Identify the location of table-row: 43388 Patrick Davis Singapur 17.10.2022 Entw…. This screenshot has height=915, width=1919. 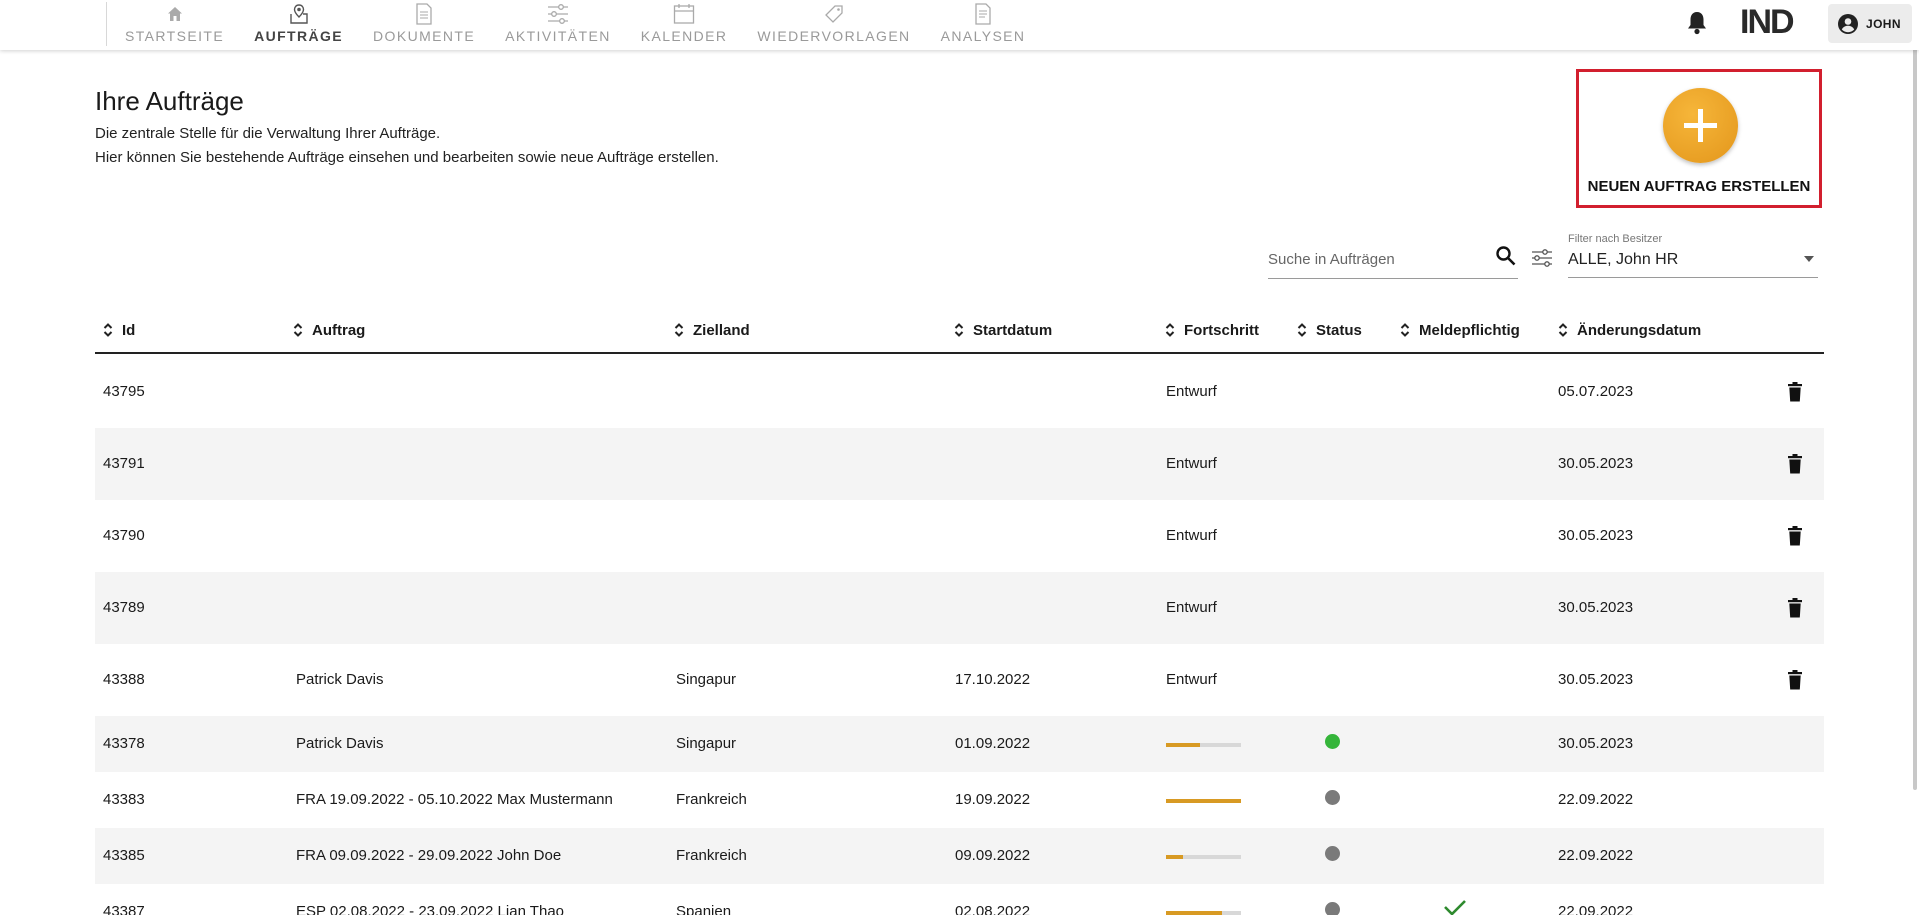
(959, 680).